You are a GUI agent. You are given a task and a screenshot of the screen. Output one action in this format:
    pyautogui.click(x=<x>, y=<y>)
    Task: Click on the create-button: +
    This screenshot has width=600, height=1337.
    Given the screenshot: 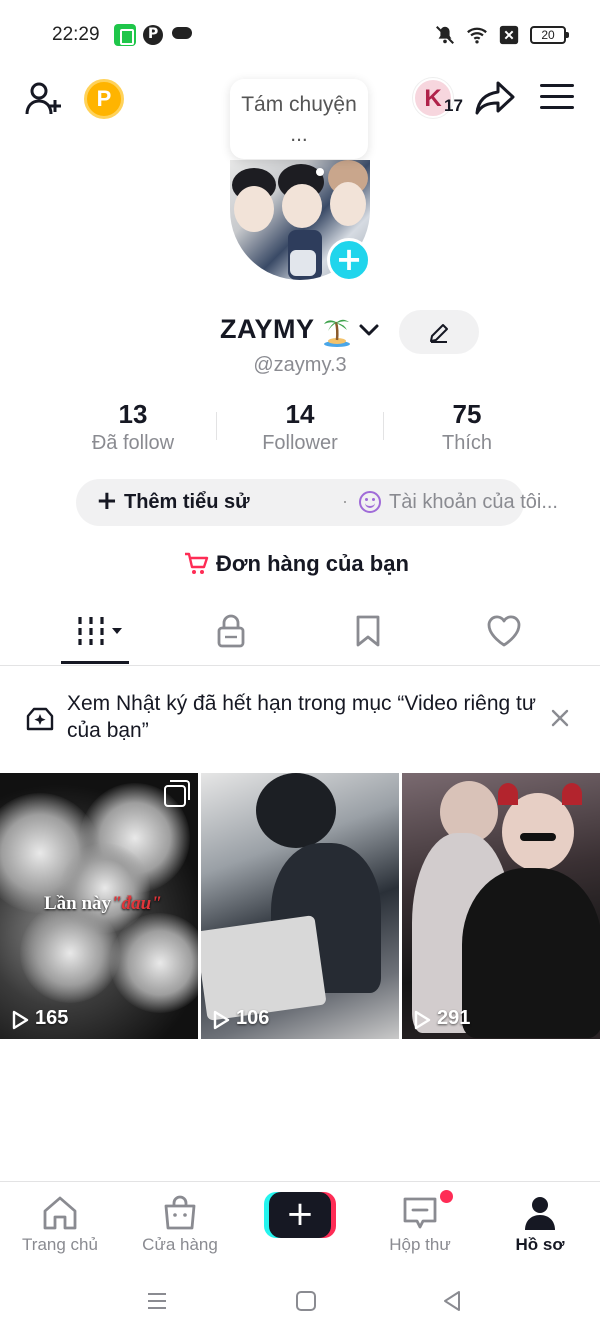 What is the action you would take?
    pyautogui.click(x=300, y=1215)
    